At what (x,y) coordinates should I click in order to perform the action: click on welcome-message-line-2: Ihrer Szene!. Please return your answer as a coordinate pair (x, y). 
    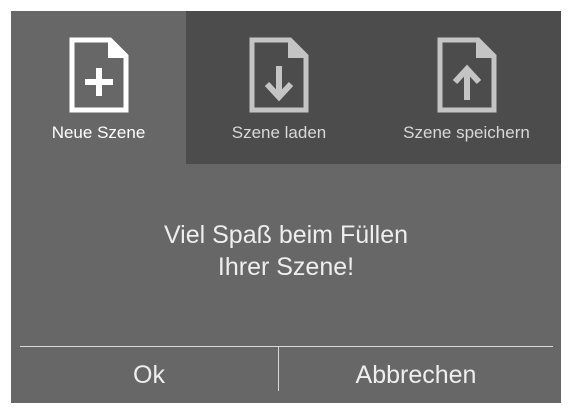
    Looking at the image, I should click on (286, 267).